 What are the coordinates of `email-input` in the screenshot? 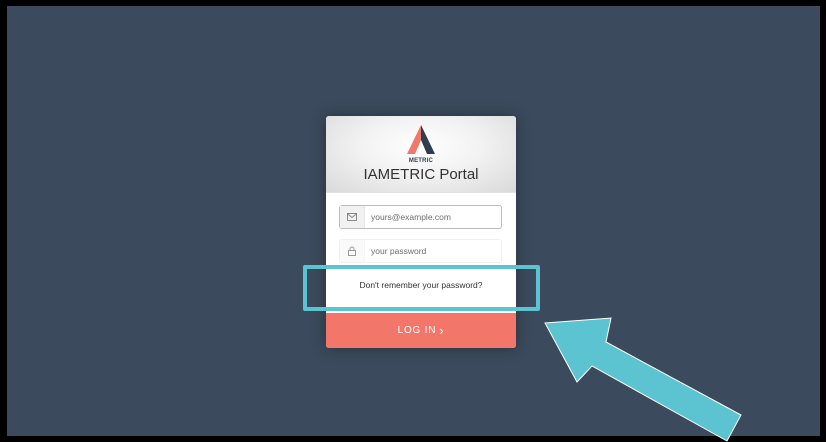 It's located at (435, 217).